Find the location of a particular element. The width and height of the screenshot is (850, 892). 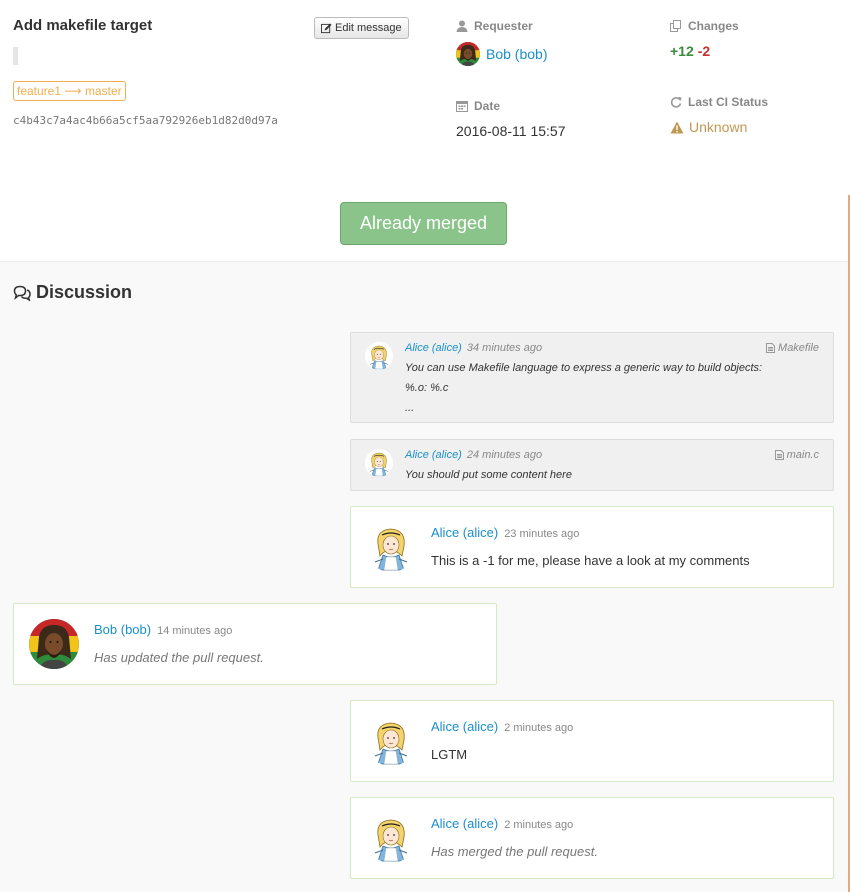

comment-time: 24 minutes ago is located at coordinates (504, 455).